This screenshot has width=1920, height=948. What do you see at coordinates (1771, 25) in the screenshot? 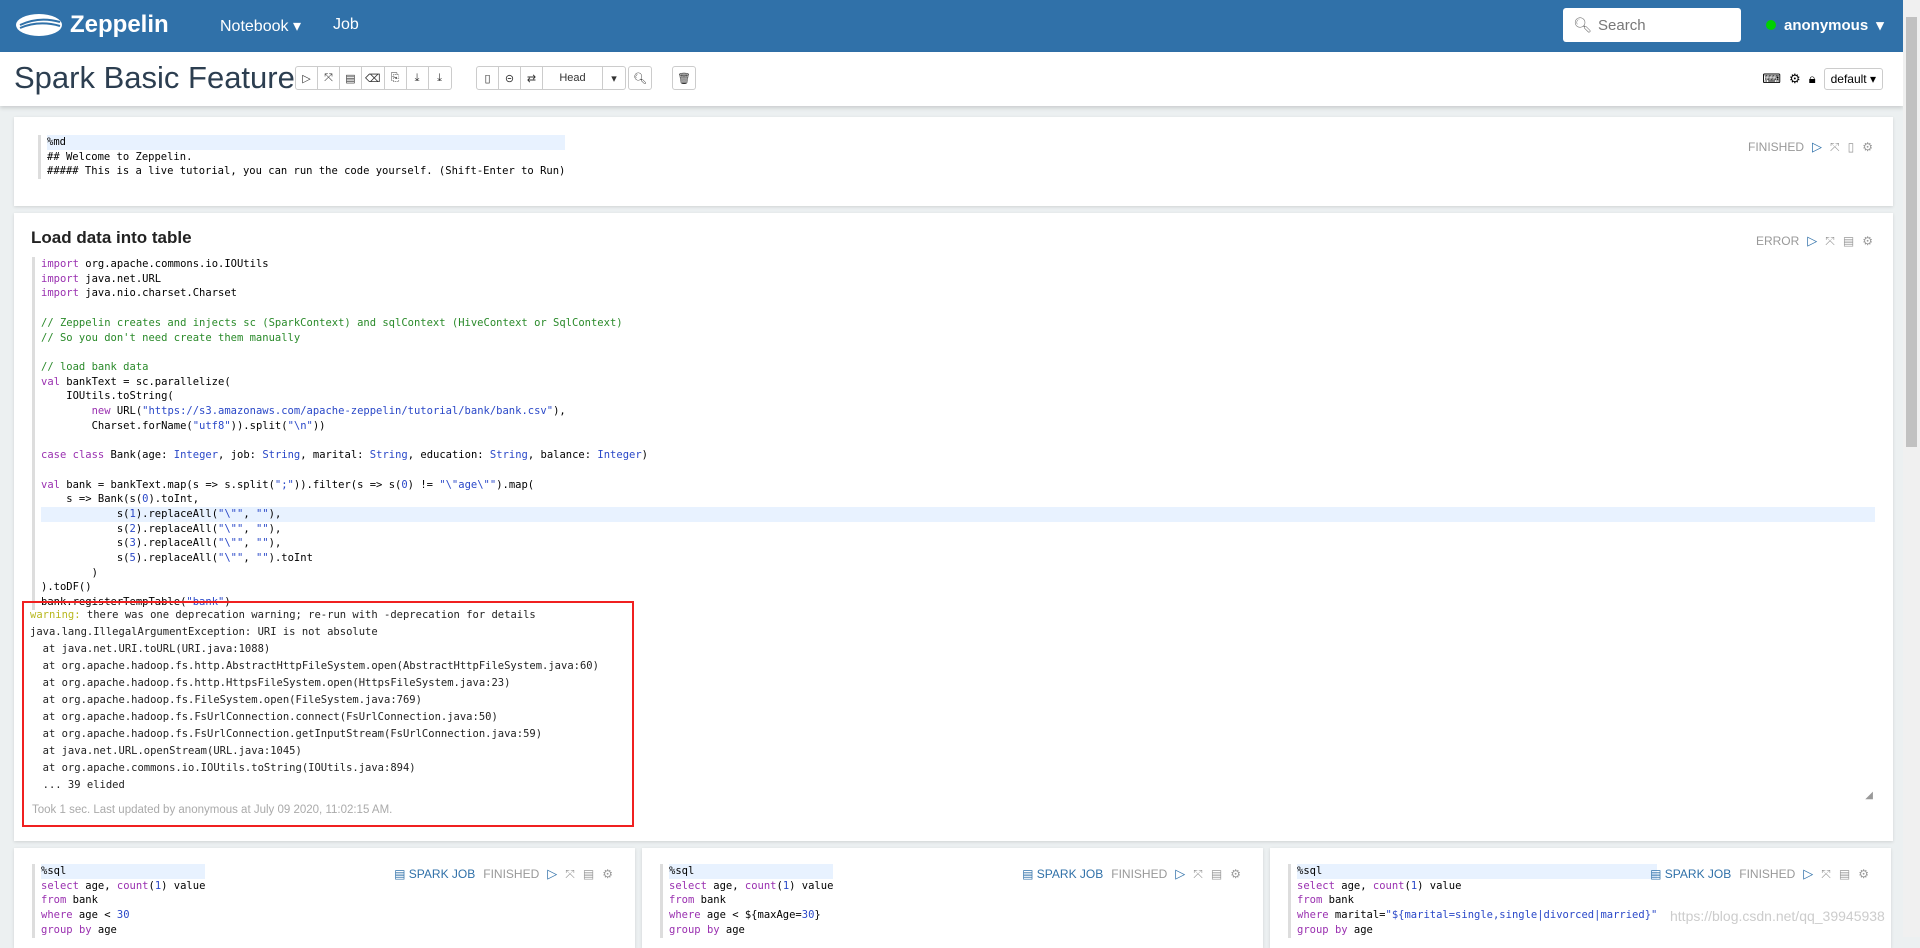
I see `online-status-icon` at bounding box center [1771, 25].